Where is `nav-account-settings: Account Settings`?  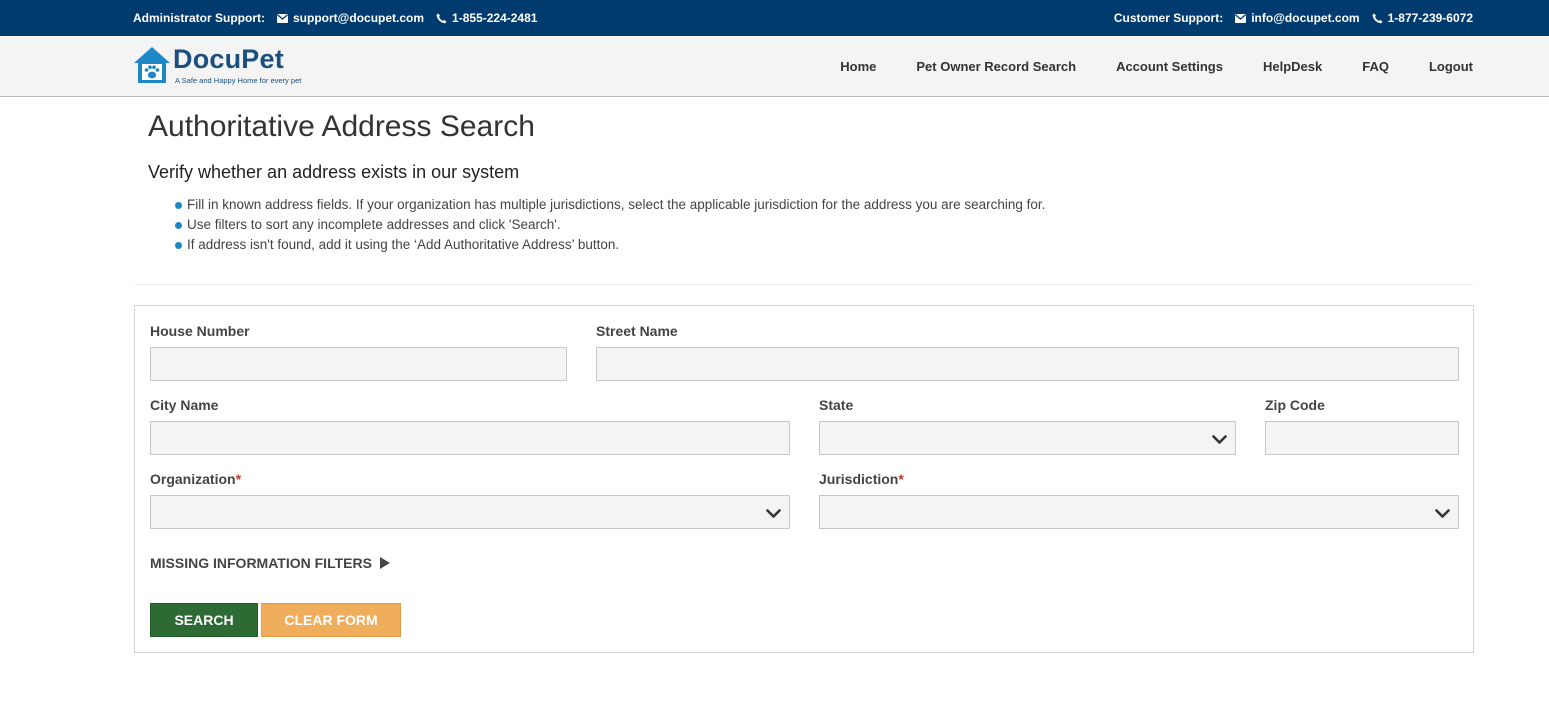 nav-account-settings: Account Settings is located at coordinates (1169, 66).